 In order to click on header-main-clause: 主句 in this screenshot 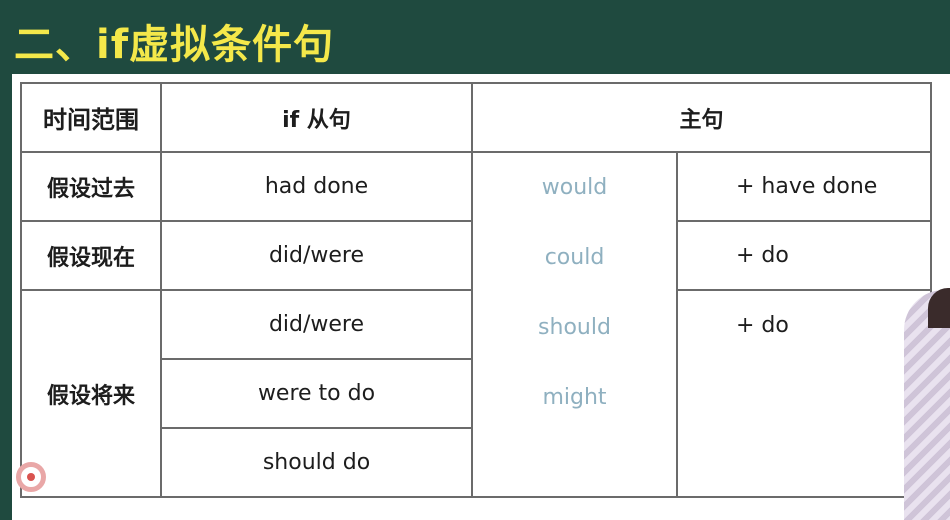, I will do `click(701, 117)`.